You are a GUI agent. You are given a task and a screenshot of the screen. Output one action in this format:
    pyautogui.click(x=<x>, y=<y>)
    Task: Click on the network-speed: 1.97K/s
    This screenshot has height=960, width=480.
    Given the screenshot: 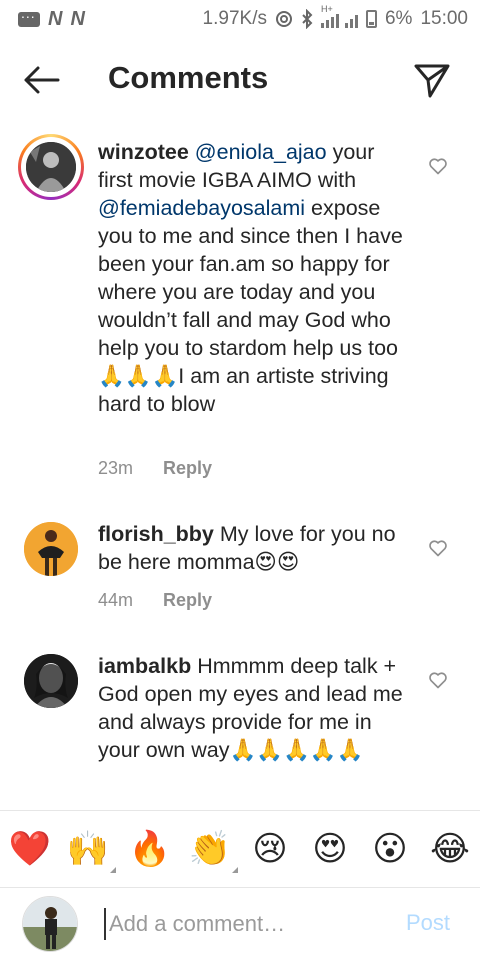 What is the action you would take?
    pyautogui.click(x=234, y=18)
    